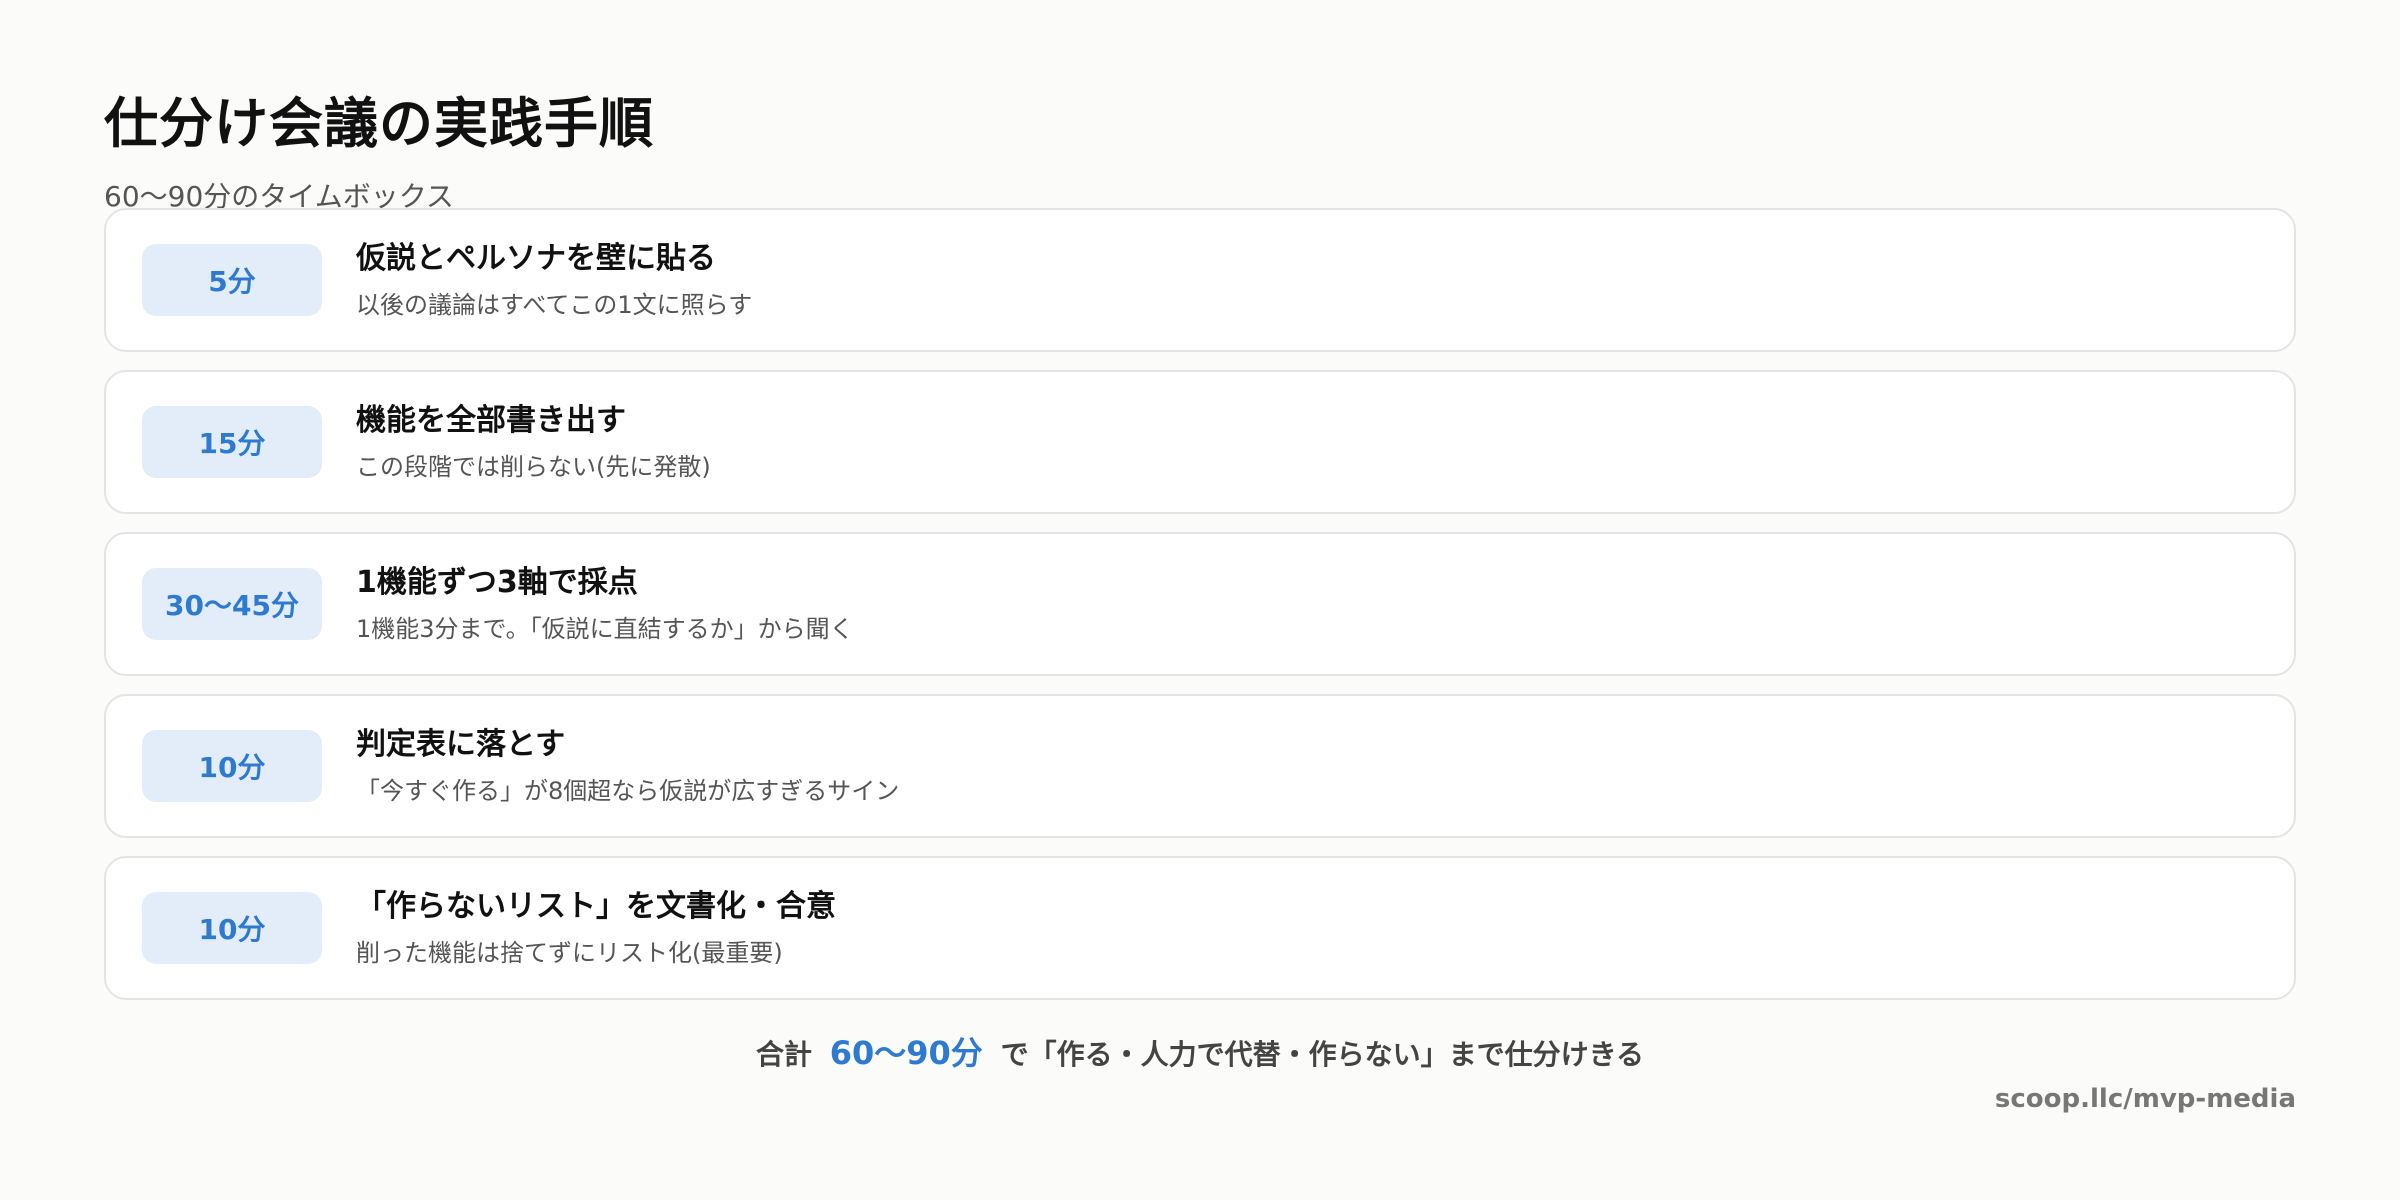  I want to click on step-time-badge: 5分, so click(232, 280).